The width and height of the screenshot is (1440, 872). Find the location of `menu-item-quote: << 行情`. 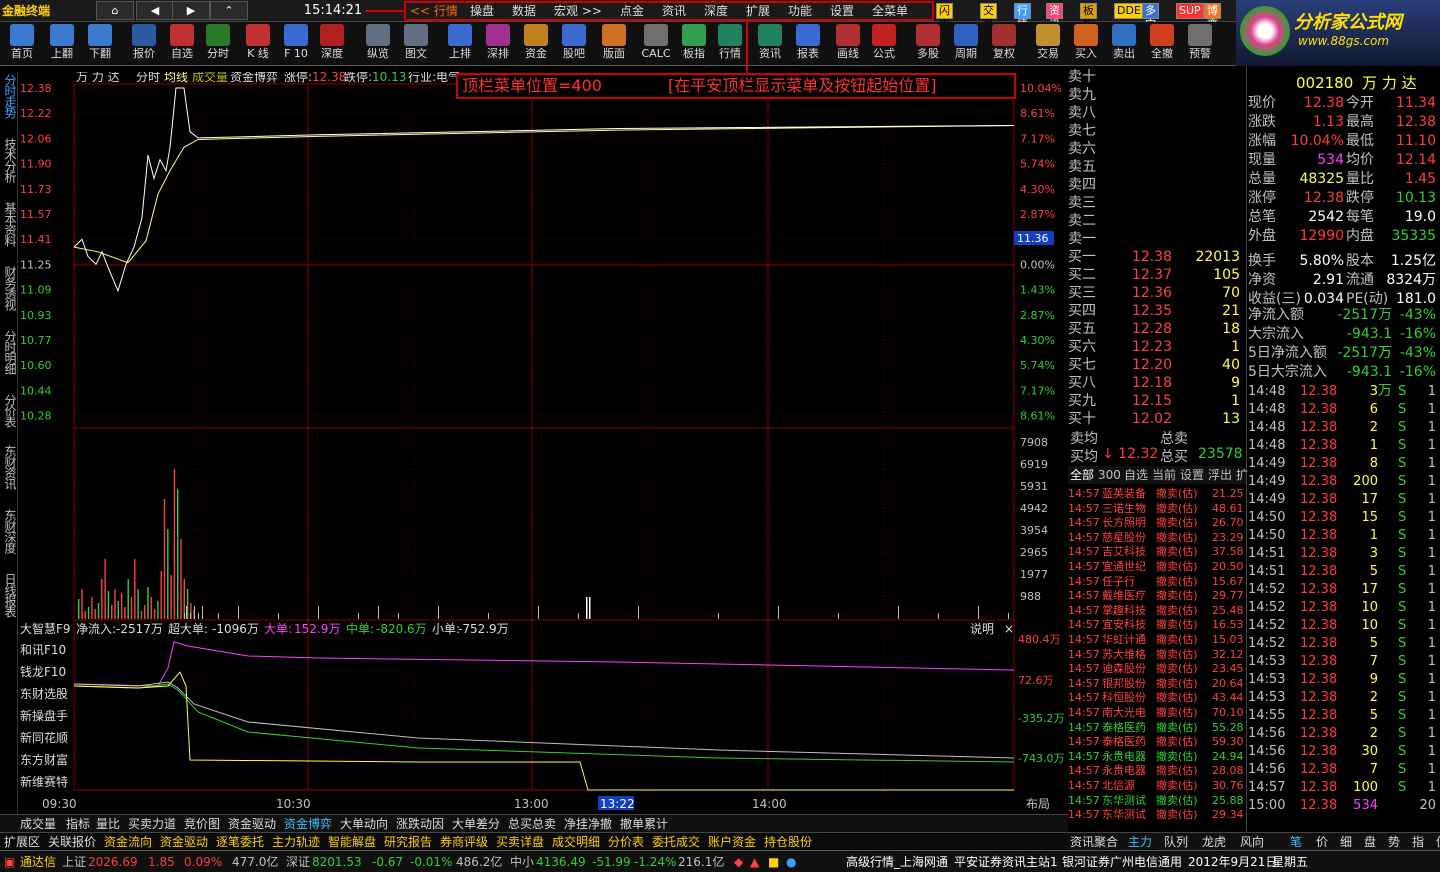

menu-item-quote: << 行情 is located at coordinates (434, 11).